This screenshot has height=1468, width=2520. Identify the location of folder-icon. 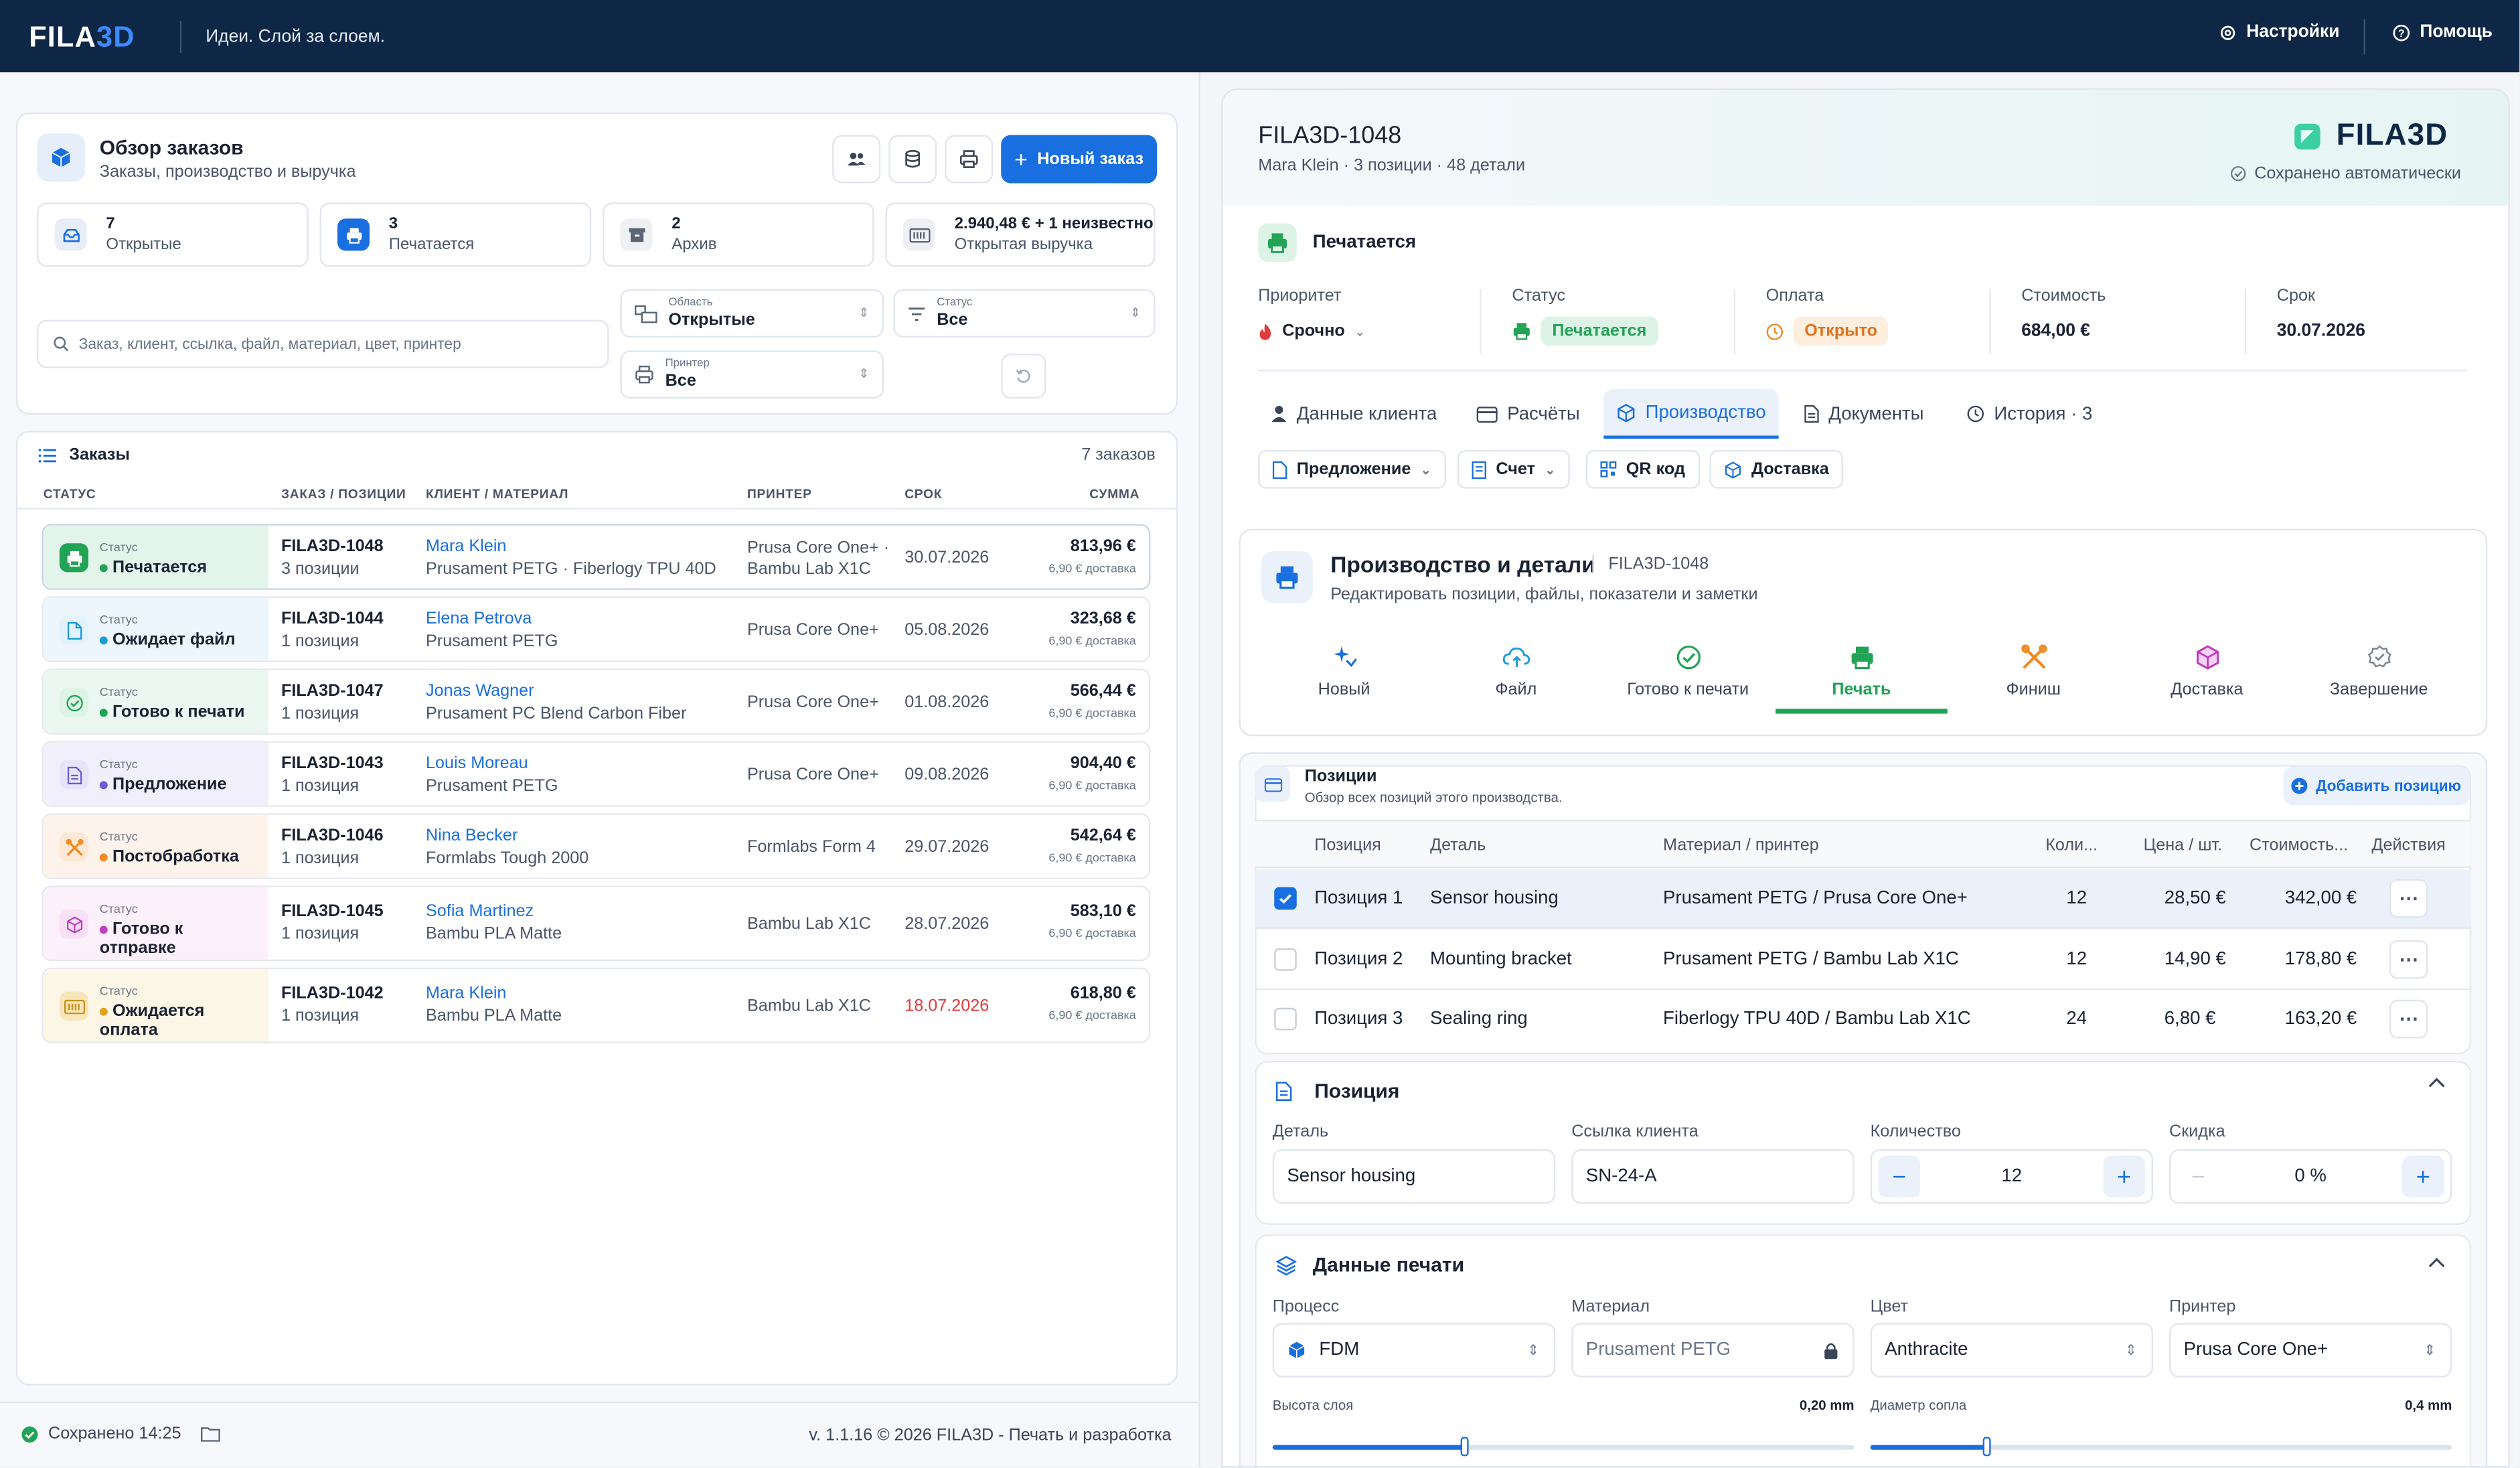
(210, 1434).